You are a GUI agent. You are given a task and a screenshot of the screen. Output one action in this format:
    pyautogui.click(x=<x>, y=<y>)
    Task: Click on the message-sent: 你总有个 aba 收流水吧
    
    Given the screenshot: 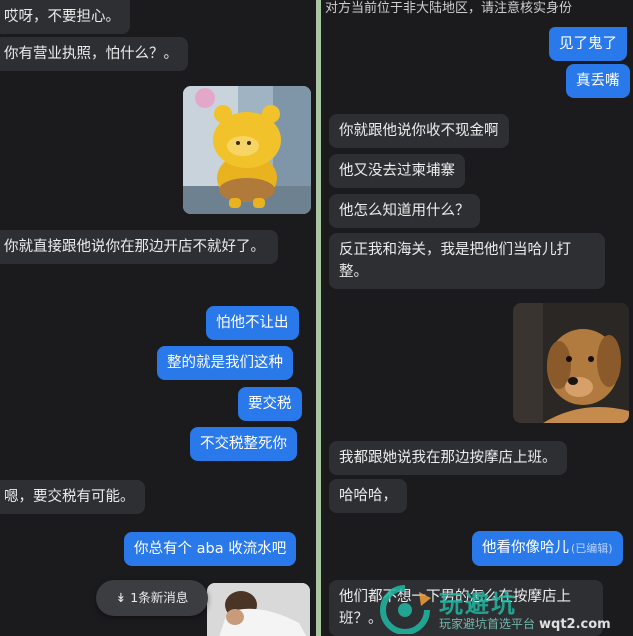 What is the action you would take?
    pyautogui.click(x=210, y=549)
    